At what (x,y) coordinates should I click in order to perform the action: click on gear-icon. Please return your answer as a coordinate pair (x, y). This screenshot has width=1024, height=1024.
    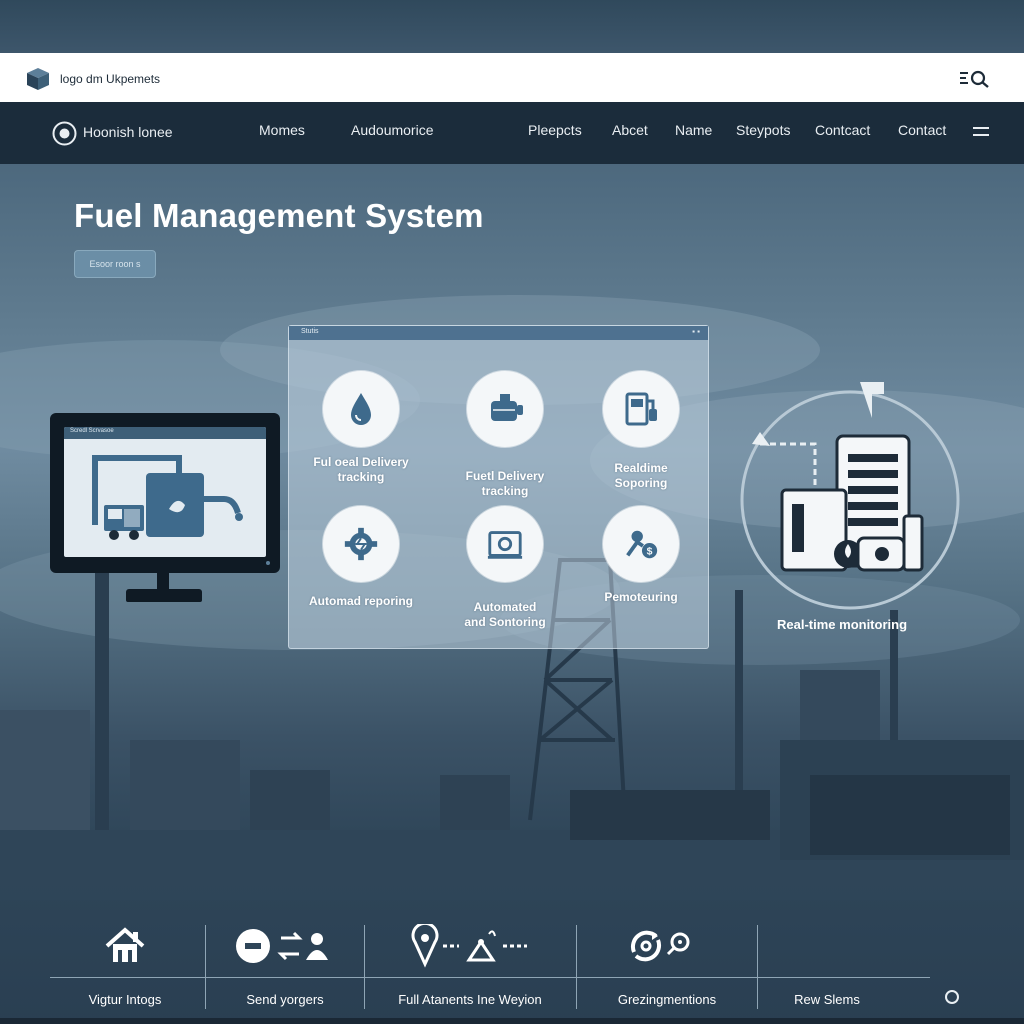
    Looking at the image, I should click on (361, 544).